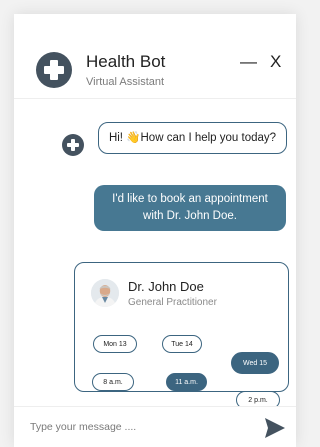 Image resolution: width=320 pixels, height=447 pixels. What do you see at coordinates (73, 145) in the screenshot?
I see `bot-avatar-icon` at bounding box center [73, 145].